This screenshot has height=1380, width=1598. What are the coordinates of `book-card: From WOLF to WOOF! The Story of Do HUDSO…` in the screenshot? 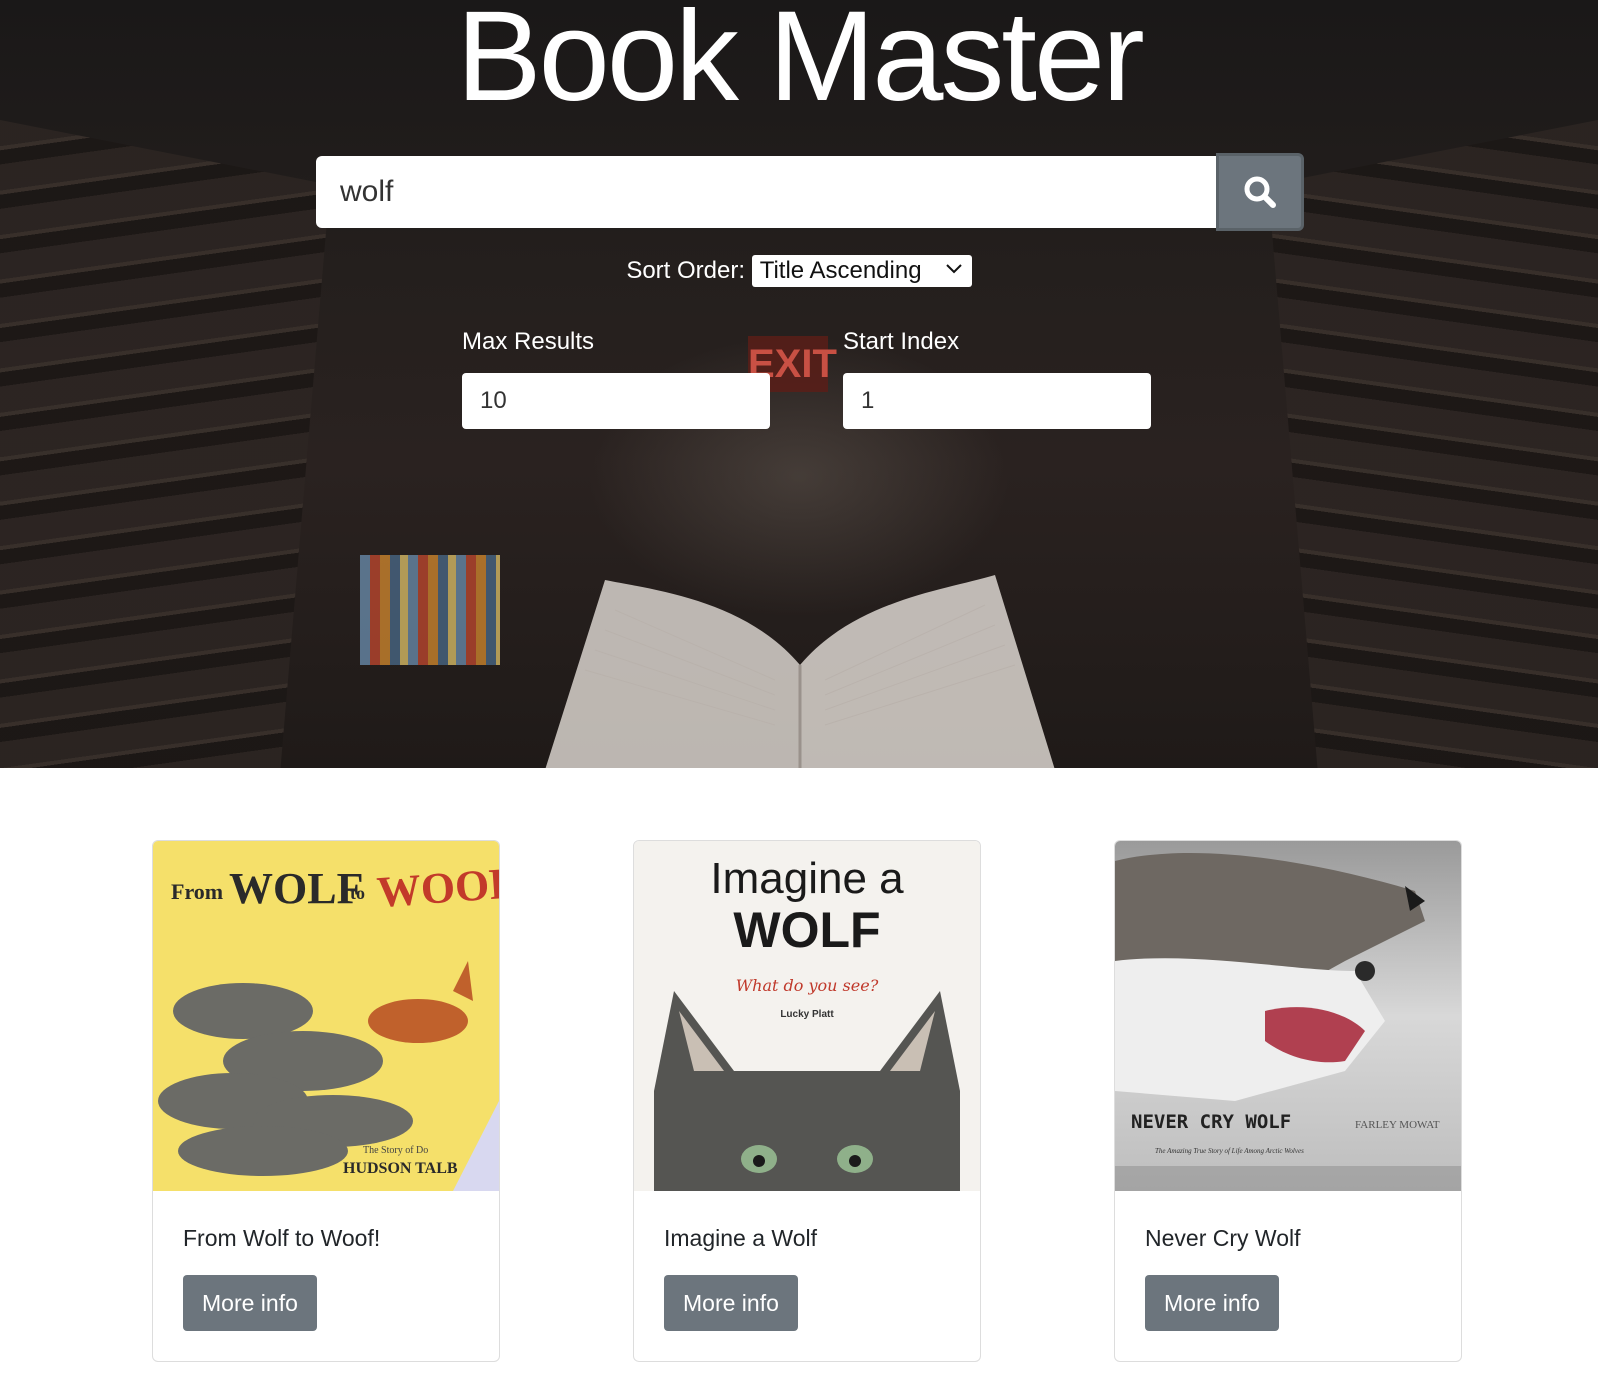 It's located at (326, 1101).